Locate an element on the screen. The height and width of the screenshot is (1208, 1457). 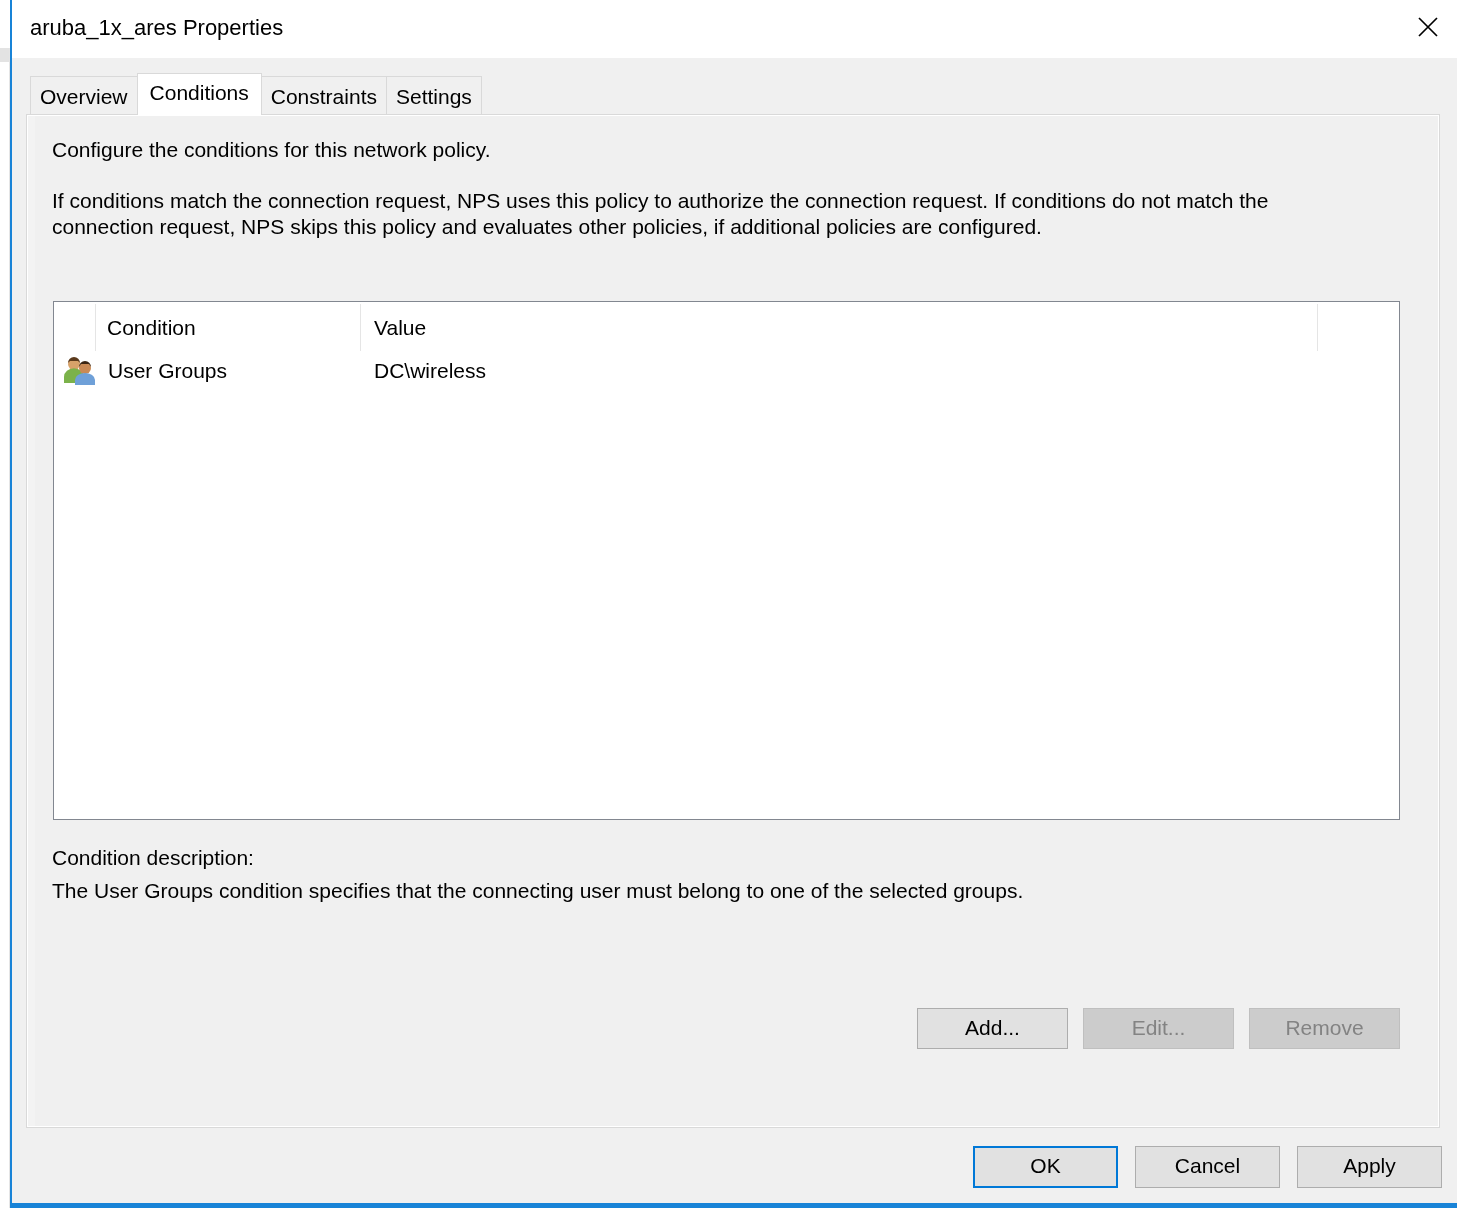
close-icon is located at coordinates (1428, 27).